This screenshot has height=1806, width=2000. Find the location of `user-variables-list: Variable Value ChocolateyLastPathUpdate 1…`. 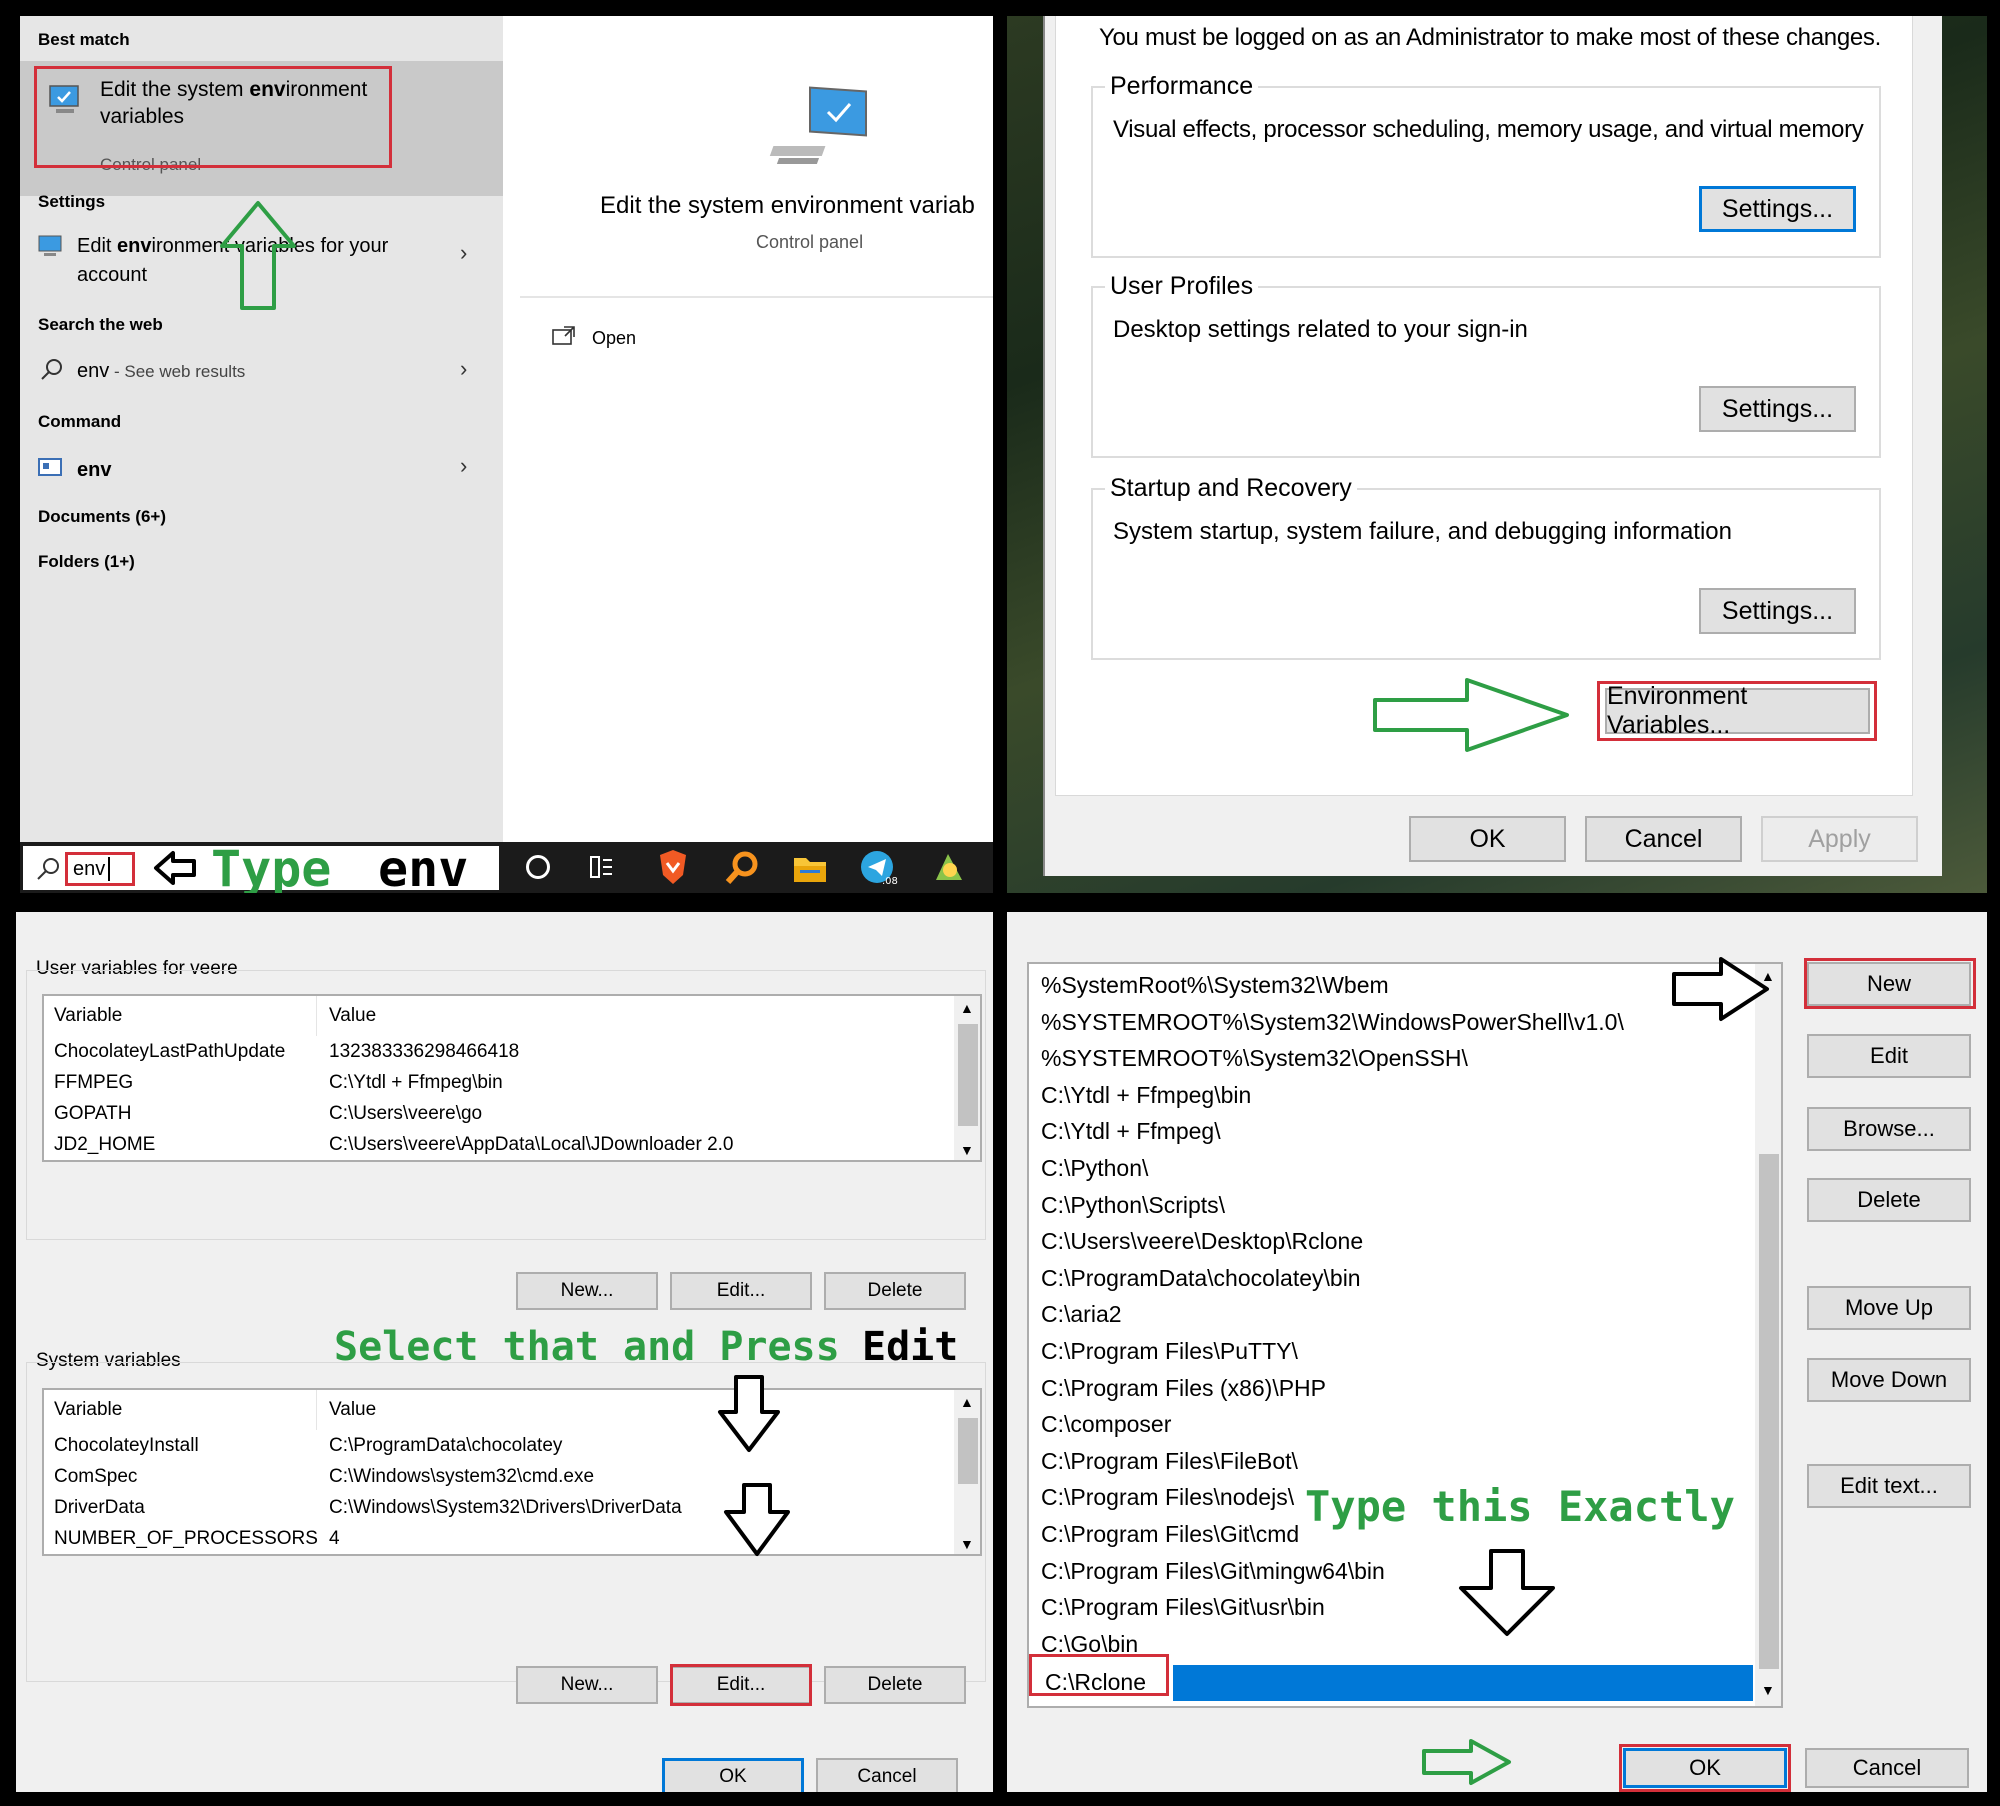

user-variables-list: Variable Value ChocolateyLastPathUpdate 1… is located at coordinates (512, 1078).